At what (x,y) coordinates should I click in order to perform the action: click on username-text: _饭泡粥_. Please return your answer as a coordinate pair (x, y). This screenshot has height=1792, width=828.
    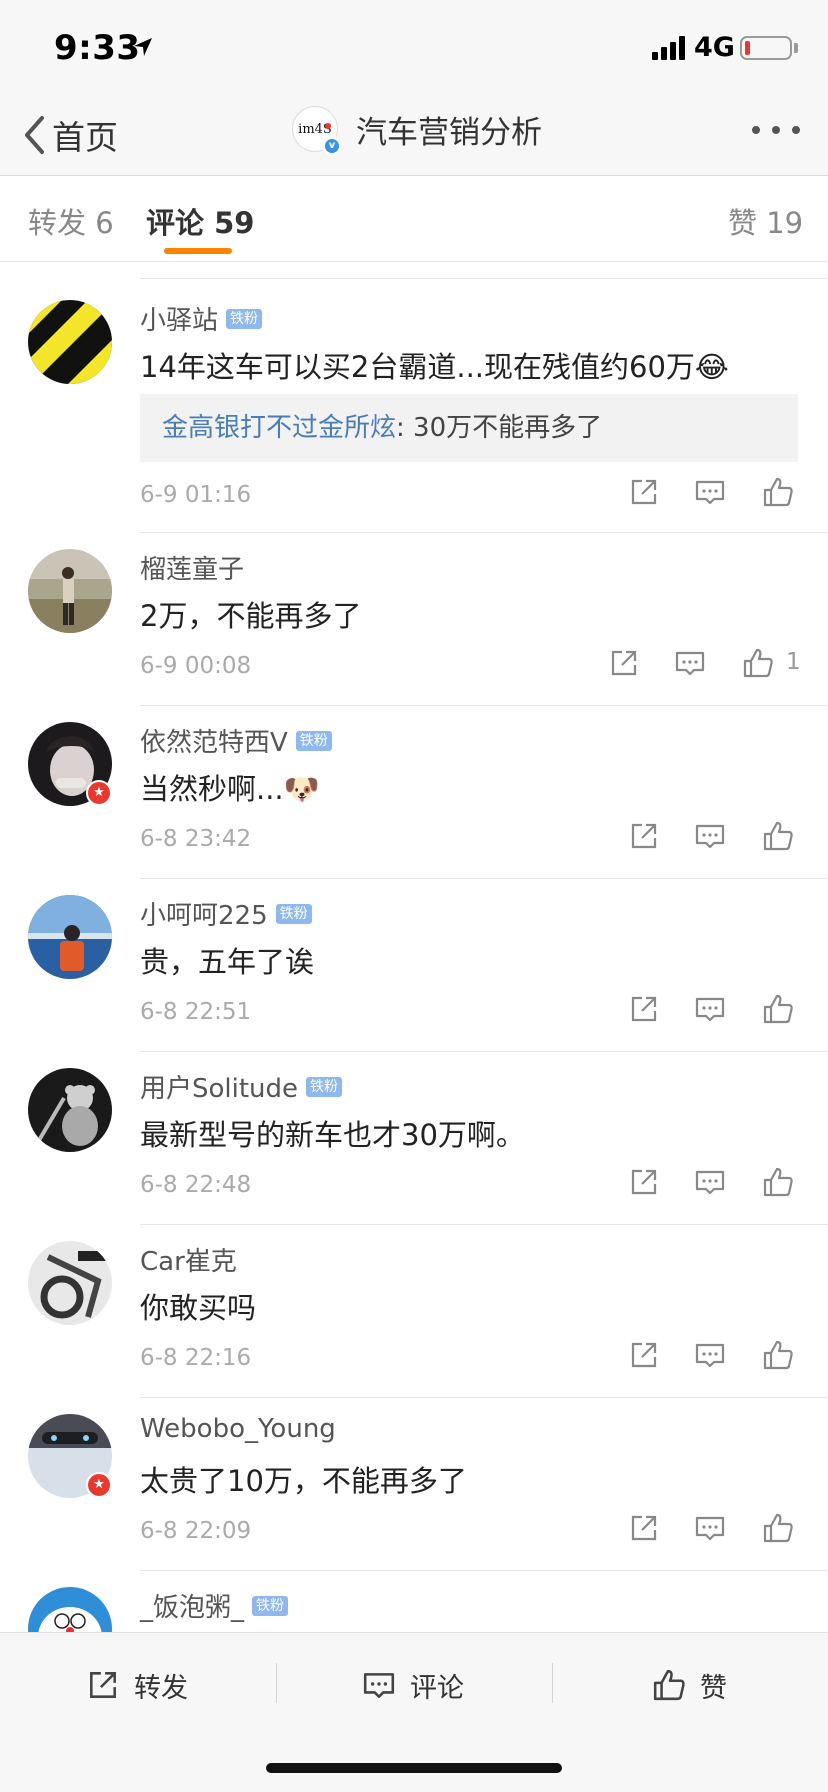
    Looking at the image, I should click on (192, 1608).